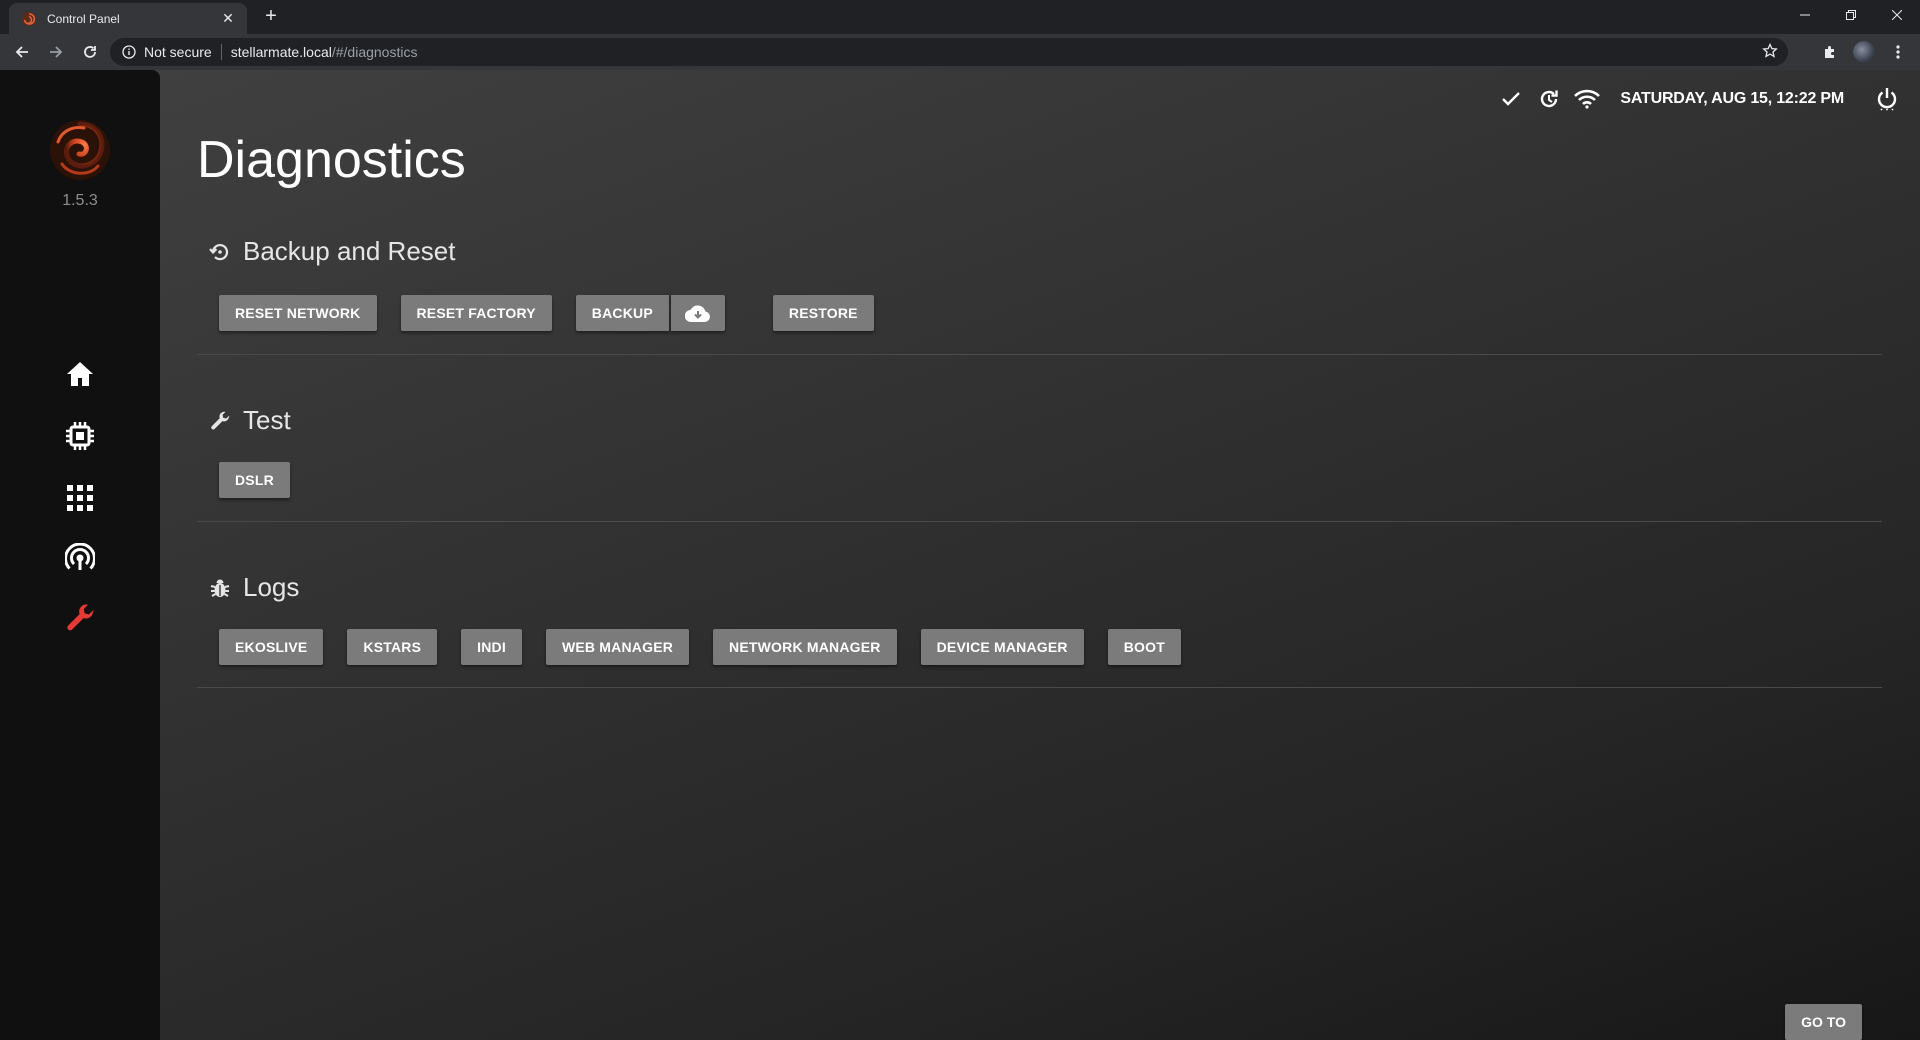 Image resolution: width=1920 pixels, height=1040 pixels. I want to click on toolbar-actions, so click(1864, 52).